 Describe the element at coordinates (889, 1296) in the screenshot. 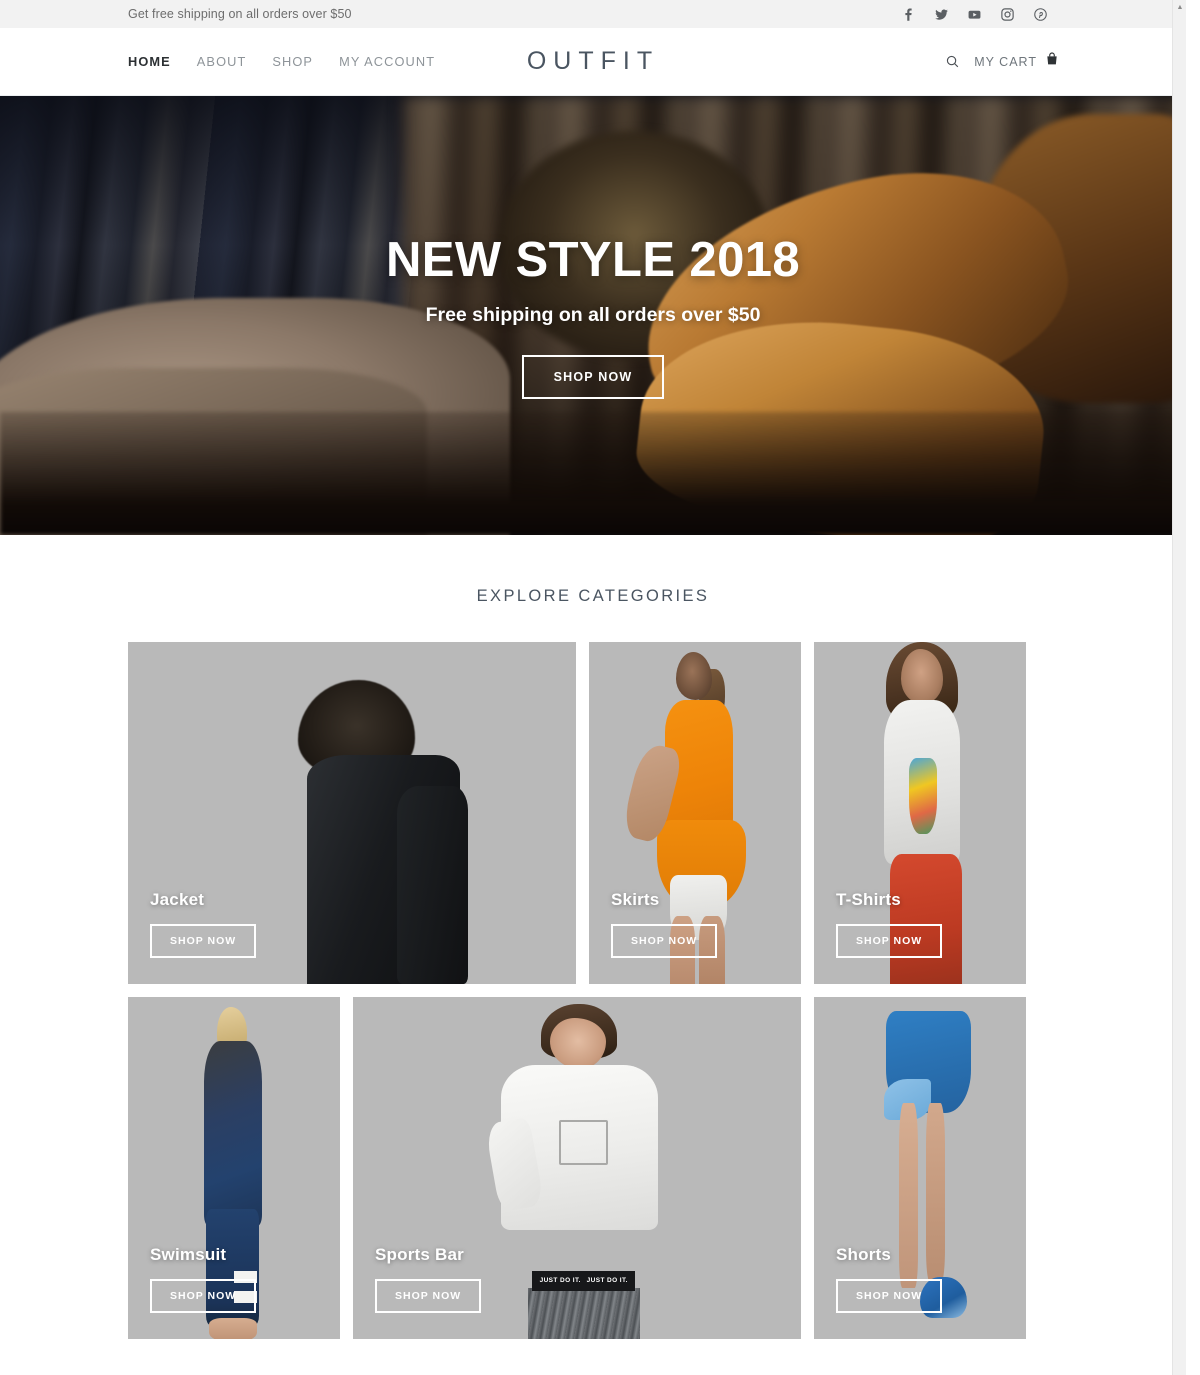

I see `shop-now-button-shorts: SHOP NOW` at that location.